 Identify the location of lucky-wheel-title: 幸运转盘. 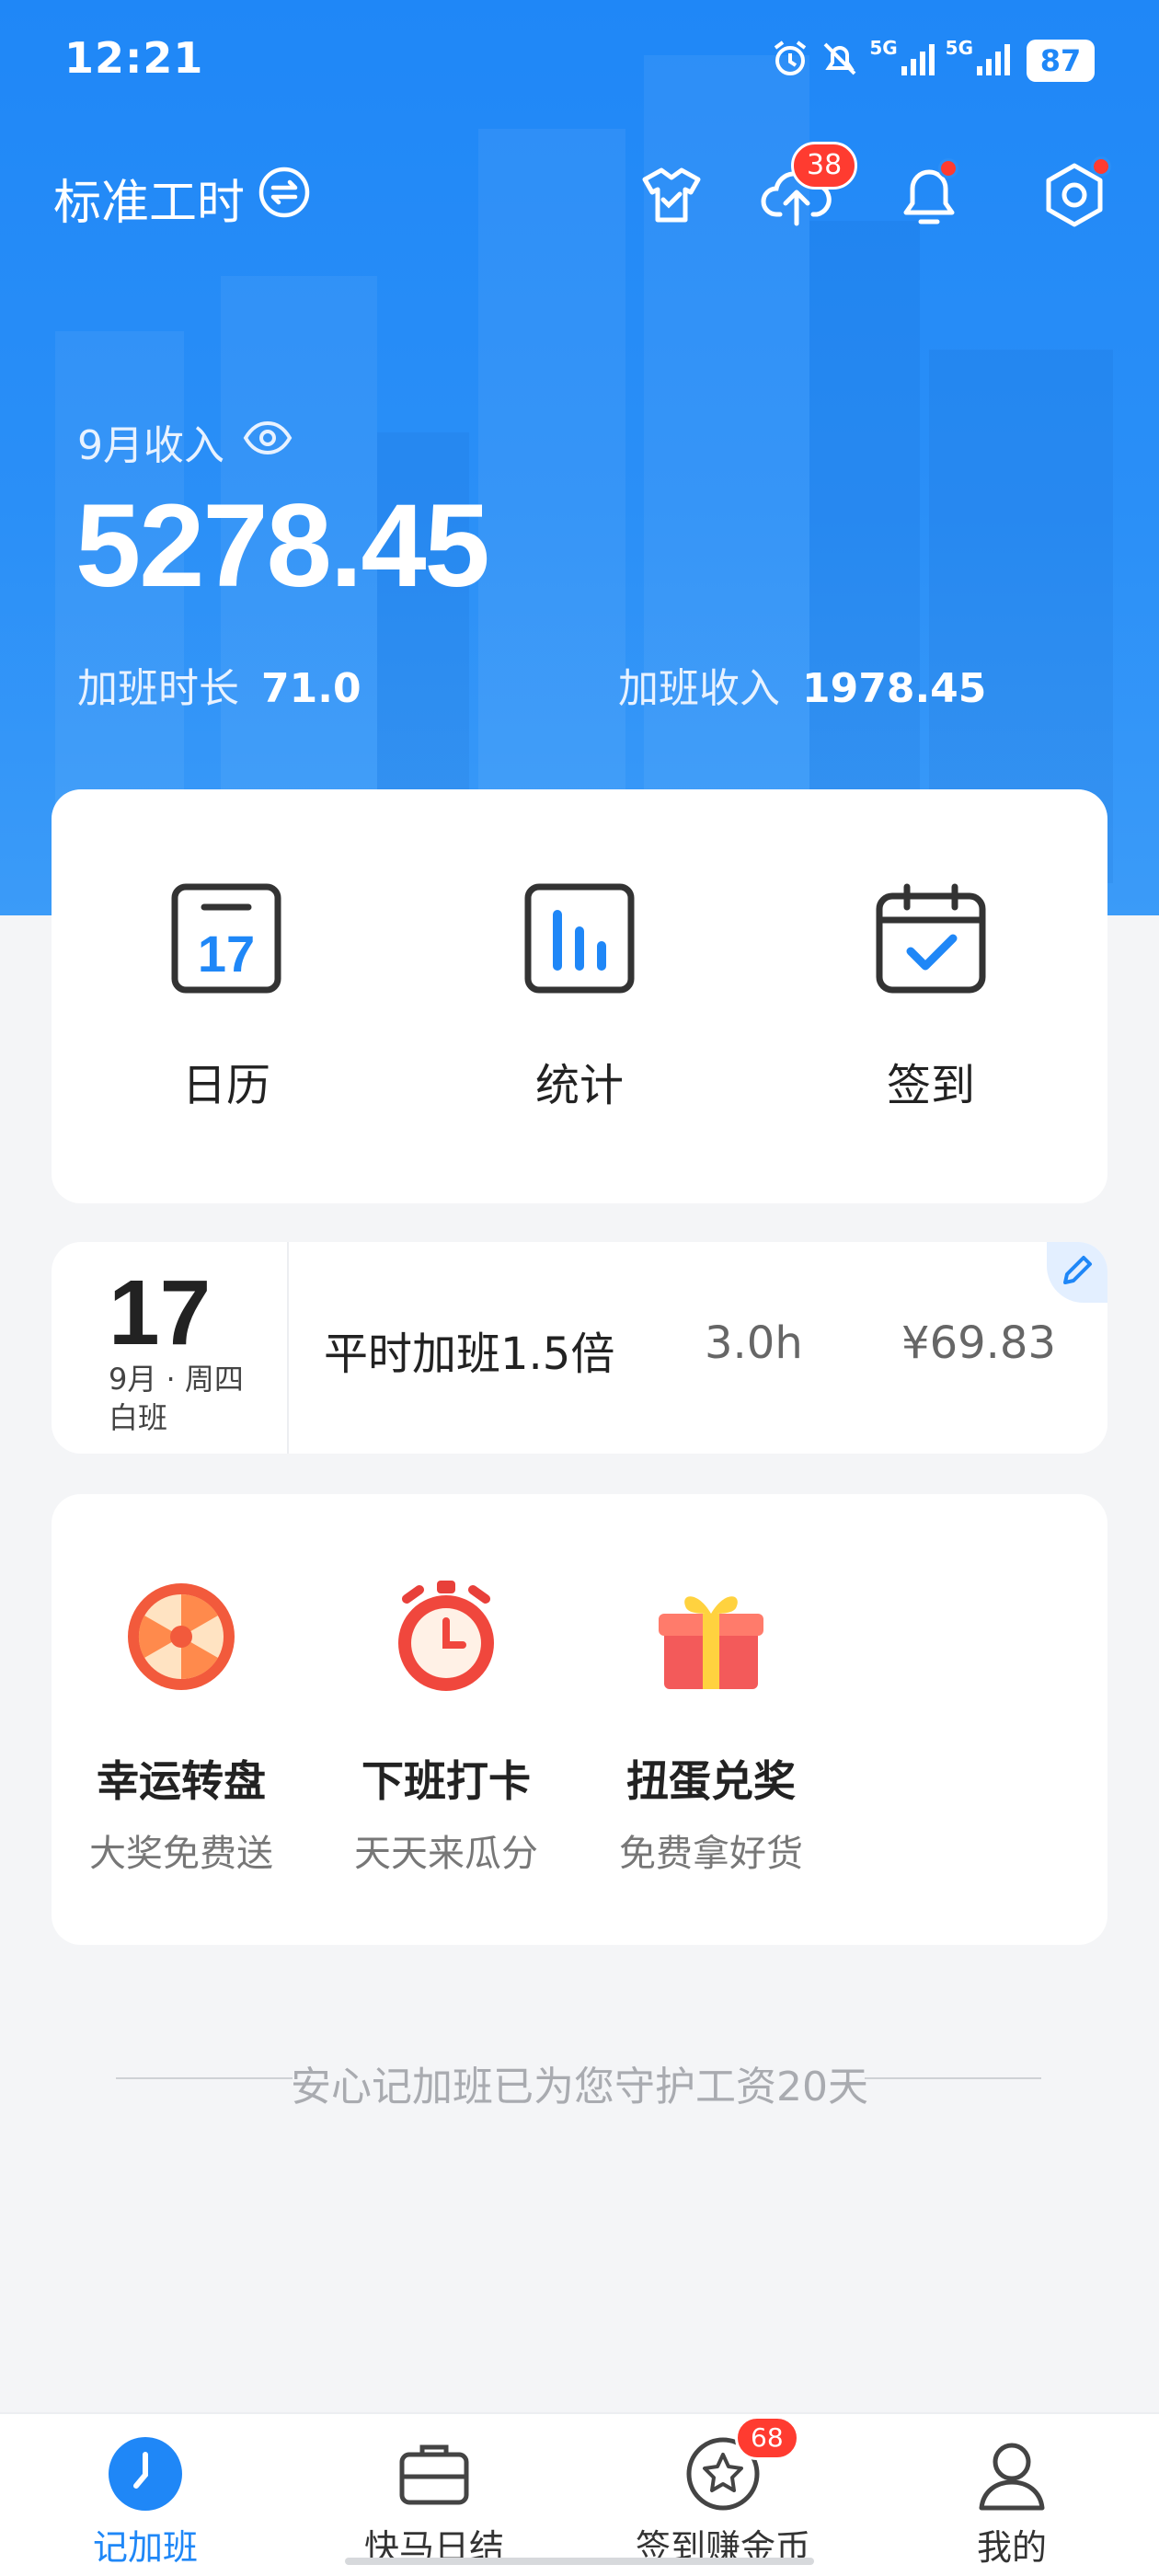
(181, 1781).